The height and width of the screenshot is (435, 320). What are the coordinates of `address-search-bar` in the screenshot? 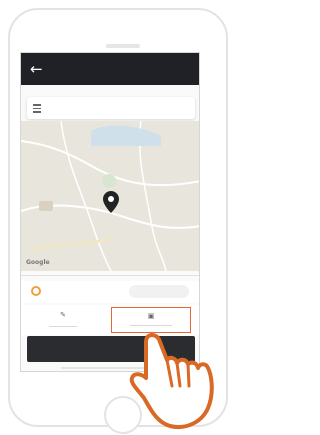 It's located at (111, 108).